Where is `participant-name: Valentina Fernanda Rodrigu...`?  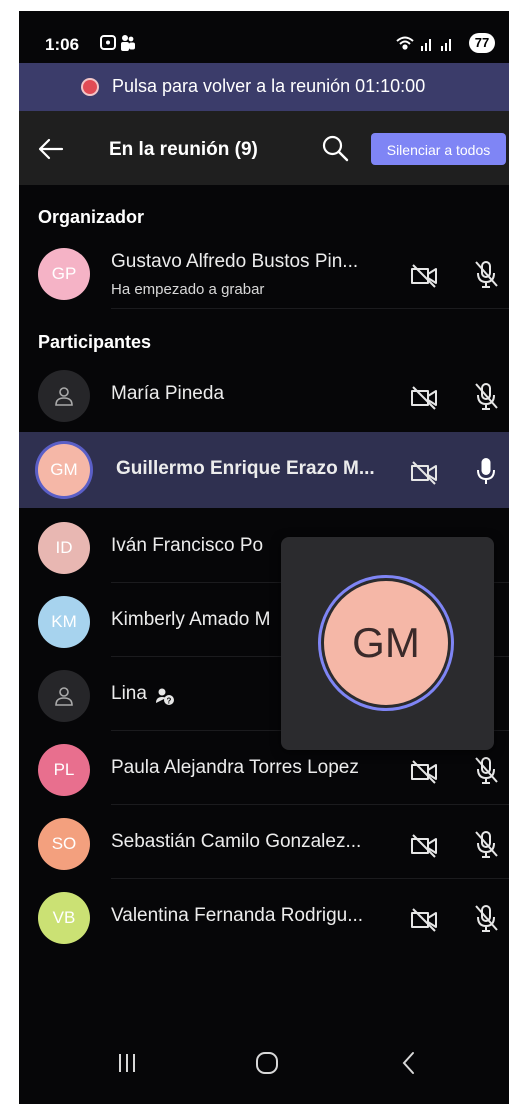 participant-name: Valentina Fernanda Rodrigu... is located at coordinates (237, 915).